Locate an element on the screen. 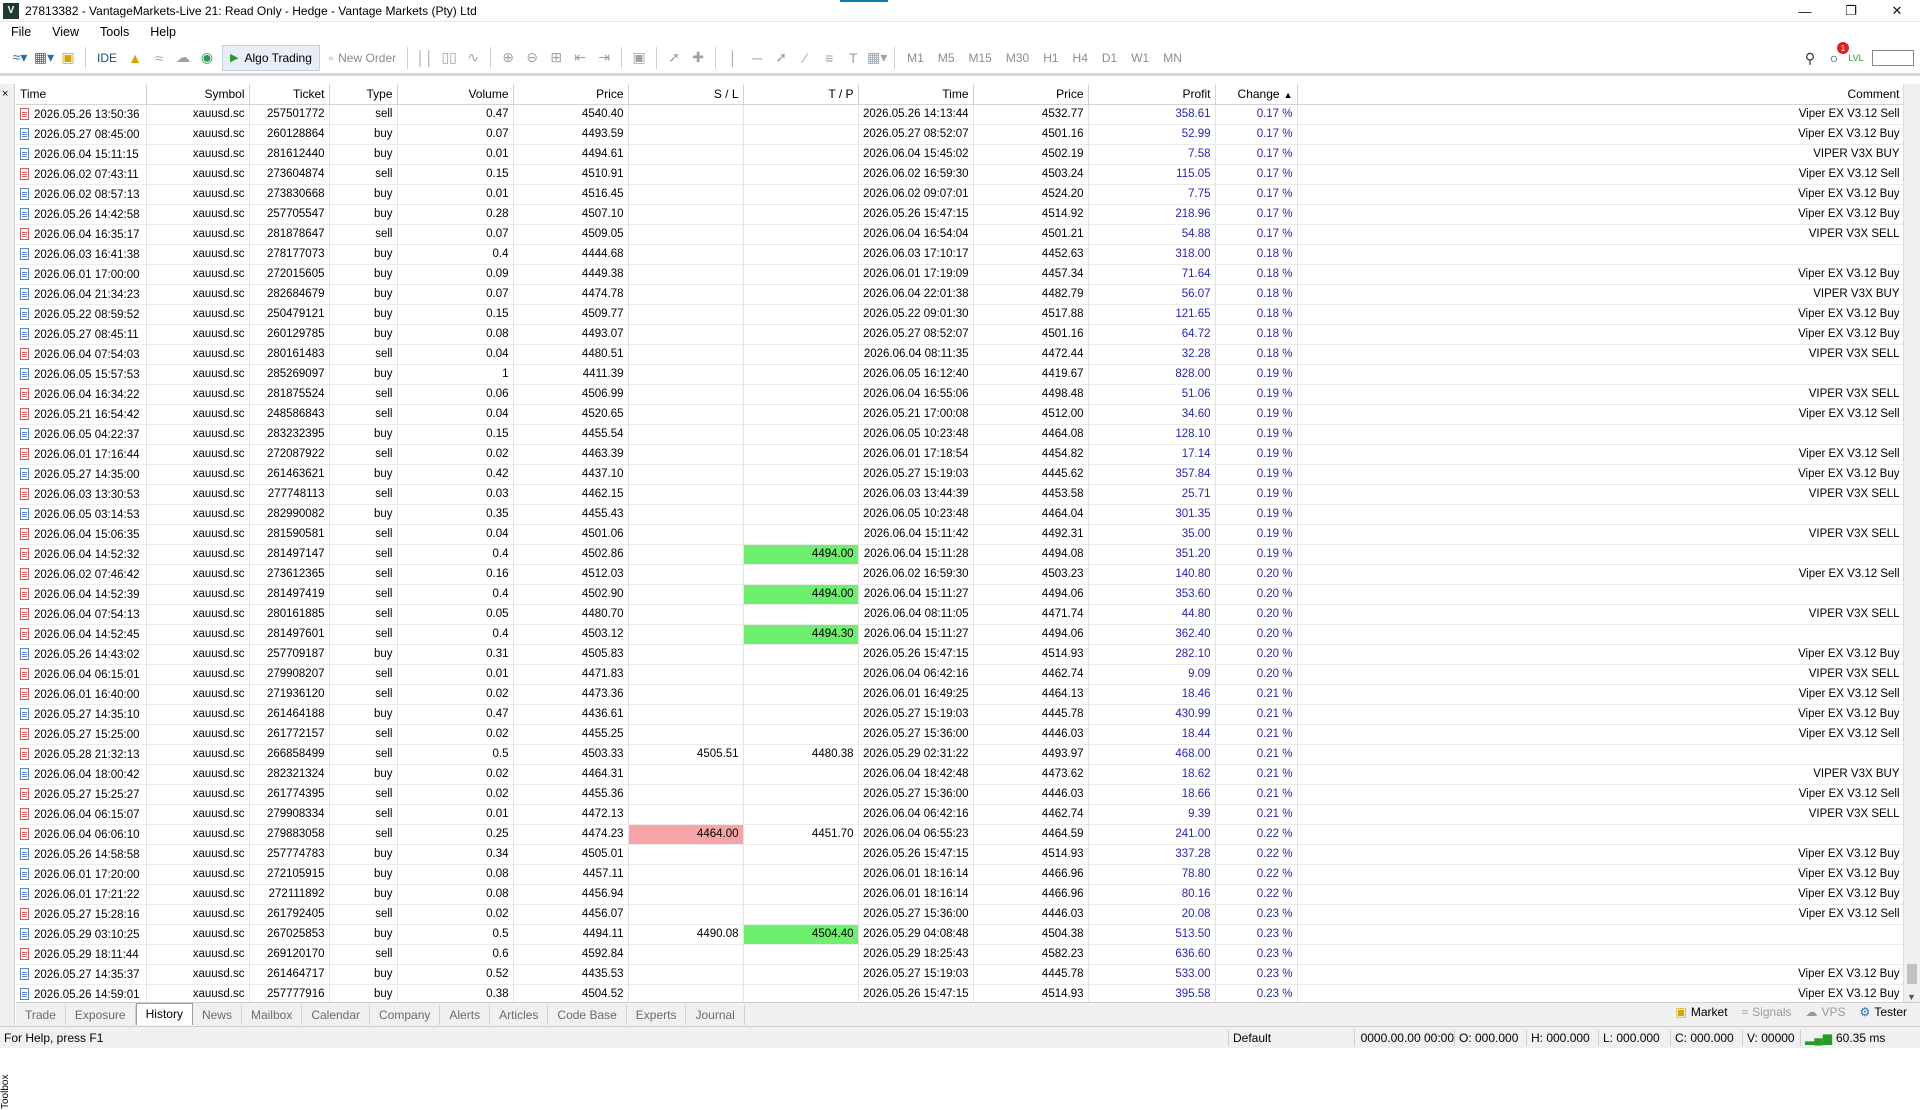 The height and width of the screenshot is (1110, 1920). scrollbar-thumb is located at coordinates (1912, 974).